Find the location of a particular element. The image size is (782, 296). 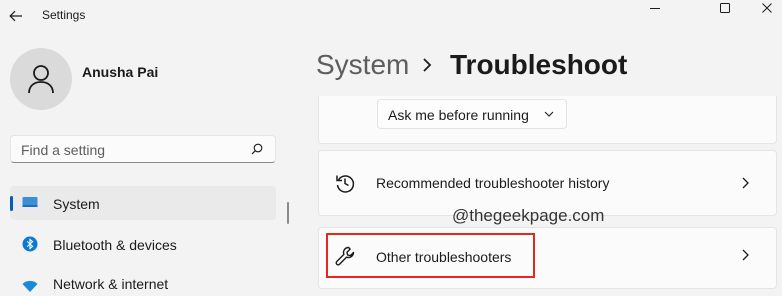

minimize-button is located at coordinates (655, 8).